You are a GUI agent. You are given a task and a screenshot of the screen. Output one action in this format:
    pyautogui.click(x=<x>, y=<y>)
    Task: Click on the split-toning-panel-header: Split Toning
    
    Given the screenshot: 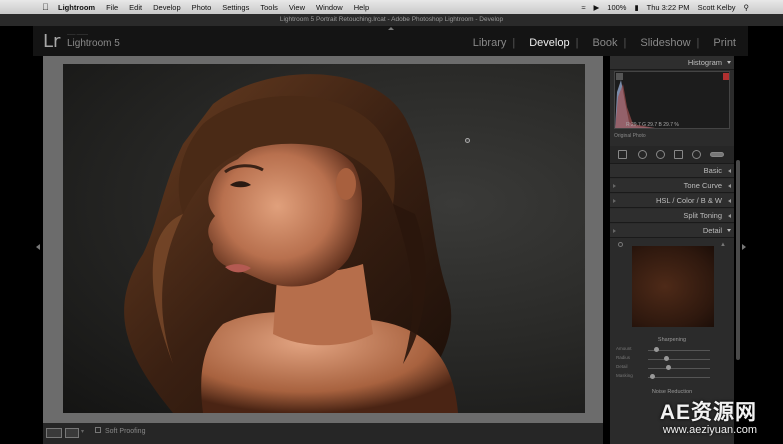 What is the action you would take?
    pyautogui.click(x=672, y=216)
    